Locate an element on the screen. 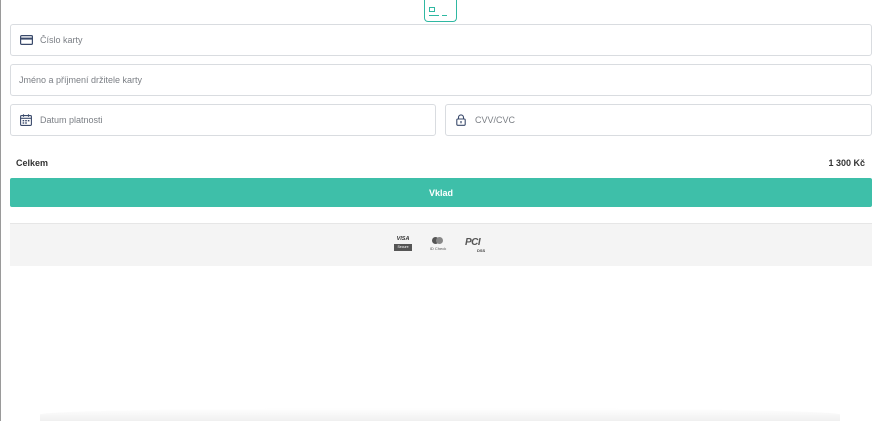 The height and width of the screenshot is (421, 880). pci-dss-logo: PCI DSS is located at coordinates (477, 246).